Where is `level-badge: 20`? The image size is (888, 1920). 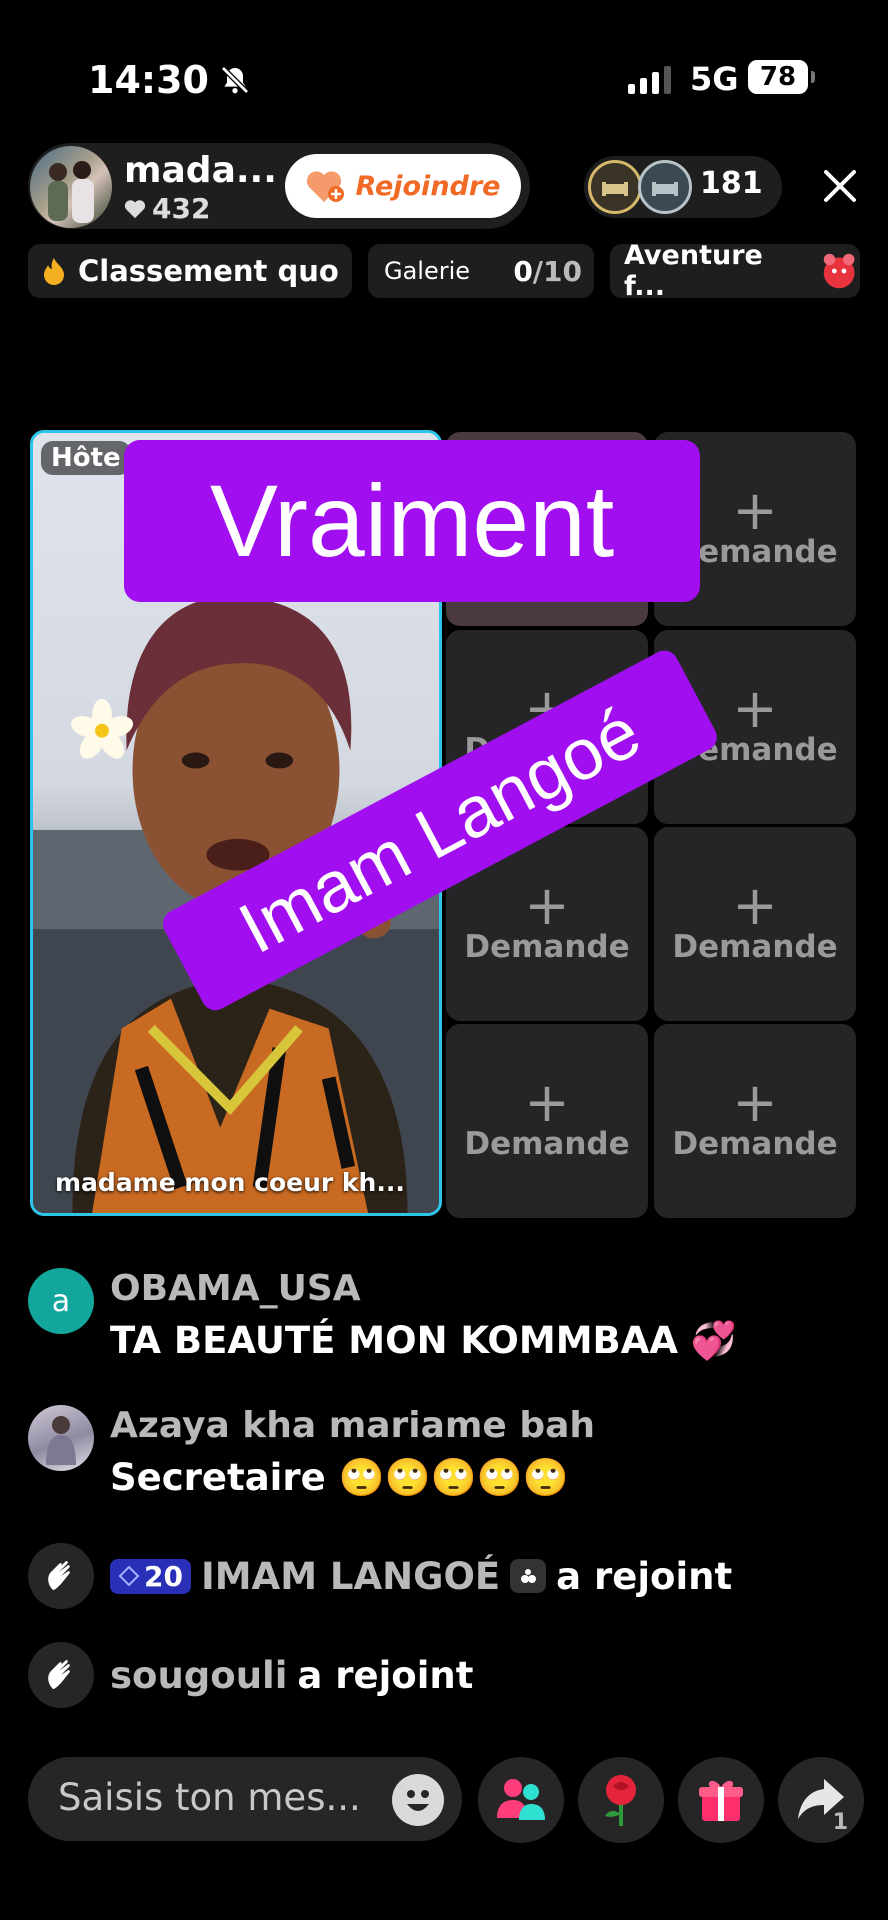 level-badge: 20 is located at coordinates (150, 1576).